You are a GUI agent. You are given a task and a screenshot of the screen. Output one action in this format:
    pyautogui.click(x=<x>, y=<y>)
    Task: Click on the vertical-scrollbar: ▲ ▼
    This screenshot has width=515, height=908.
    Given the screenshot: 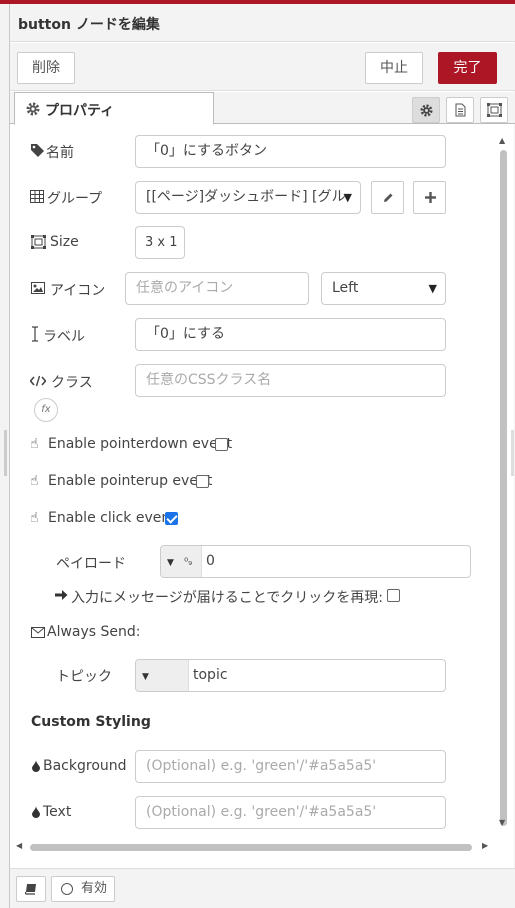 What is the action you would take?
    pyautogui.click(x=503, y=493)
    